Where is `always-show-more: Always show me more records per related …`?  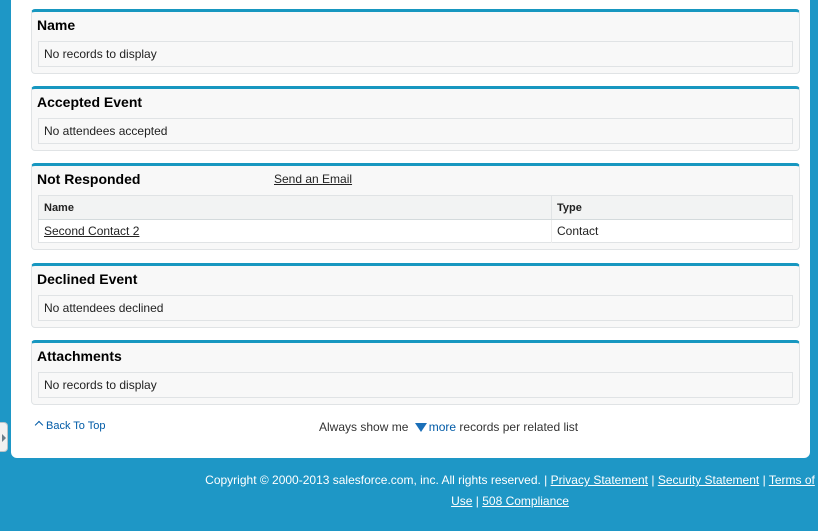 always-show-more: Always show me more records per related … is located at coordinates (448, 427).